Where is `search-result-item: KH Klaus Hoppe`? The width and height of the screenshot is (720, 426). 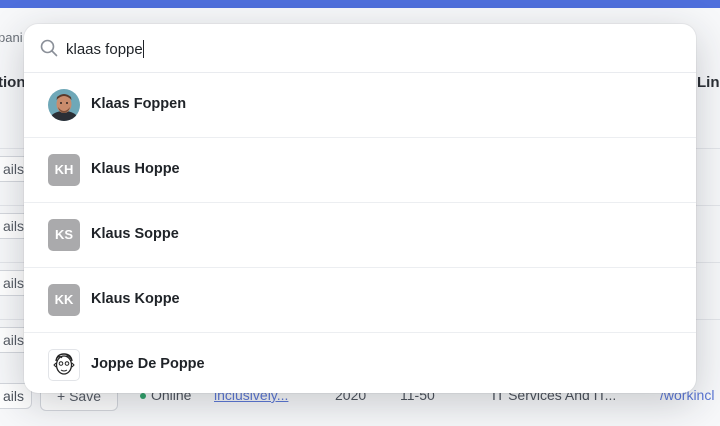
search-result-item: KH Klaus Hoppe is located at coordinates (360, 170).